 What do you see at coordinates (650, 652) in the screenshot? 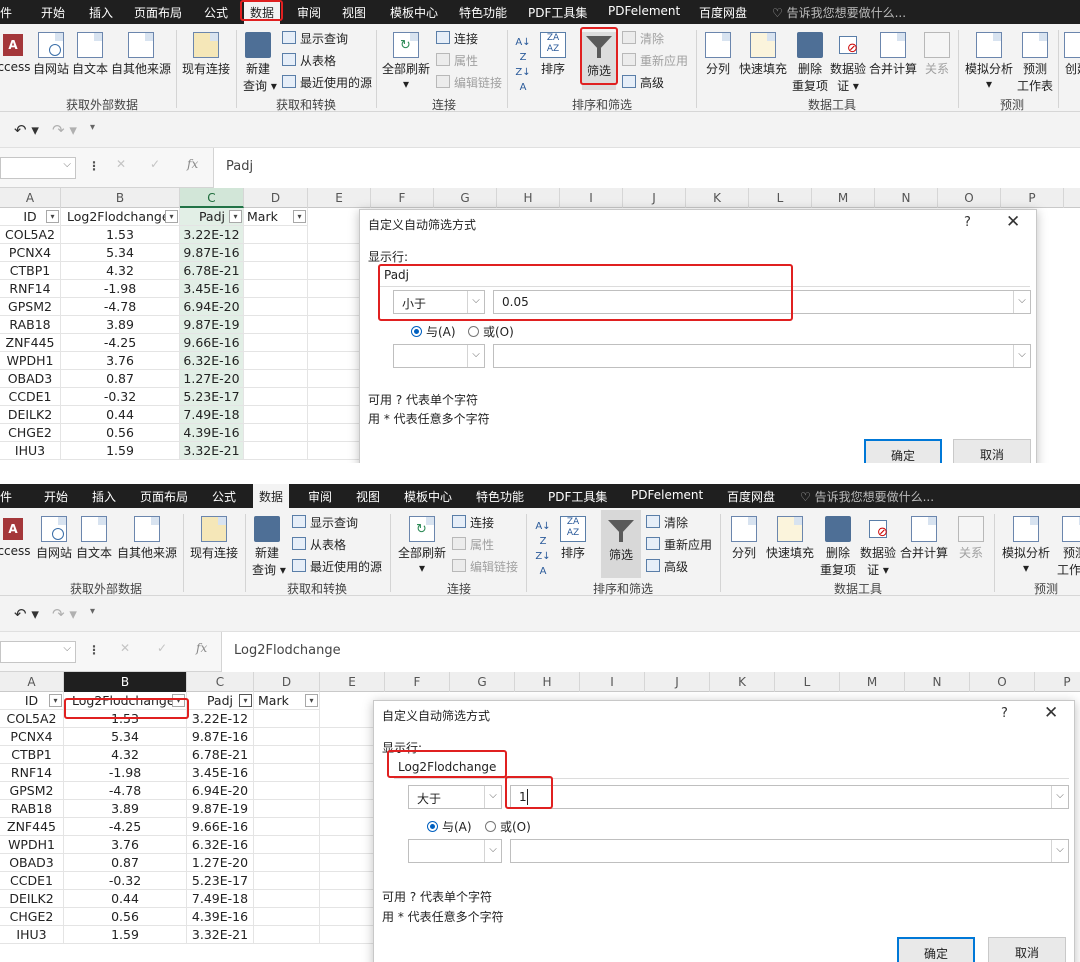
I see `formula-content: Log2Flodchange` at bounding box center [650, 652].